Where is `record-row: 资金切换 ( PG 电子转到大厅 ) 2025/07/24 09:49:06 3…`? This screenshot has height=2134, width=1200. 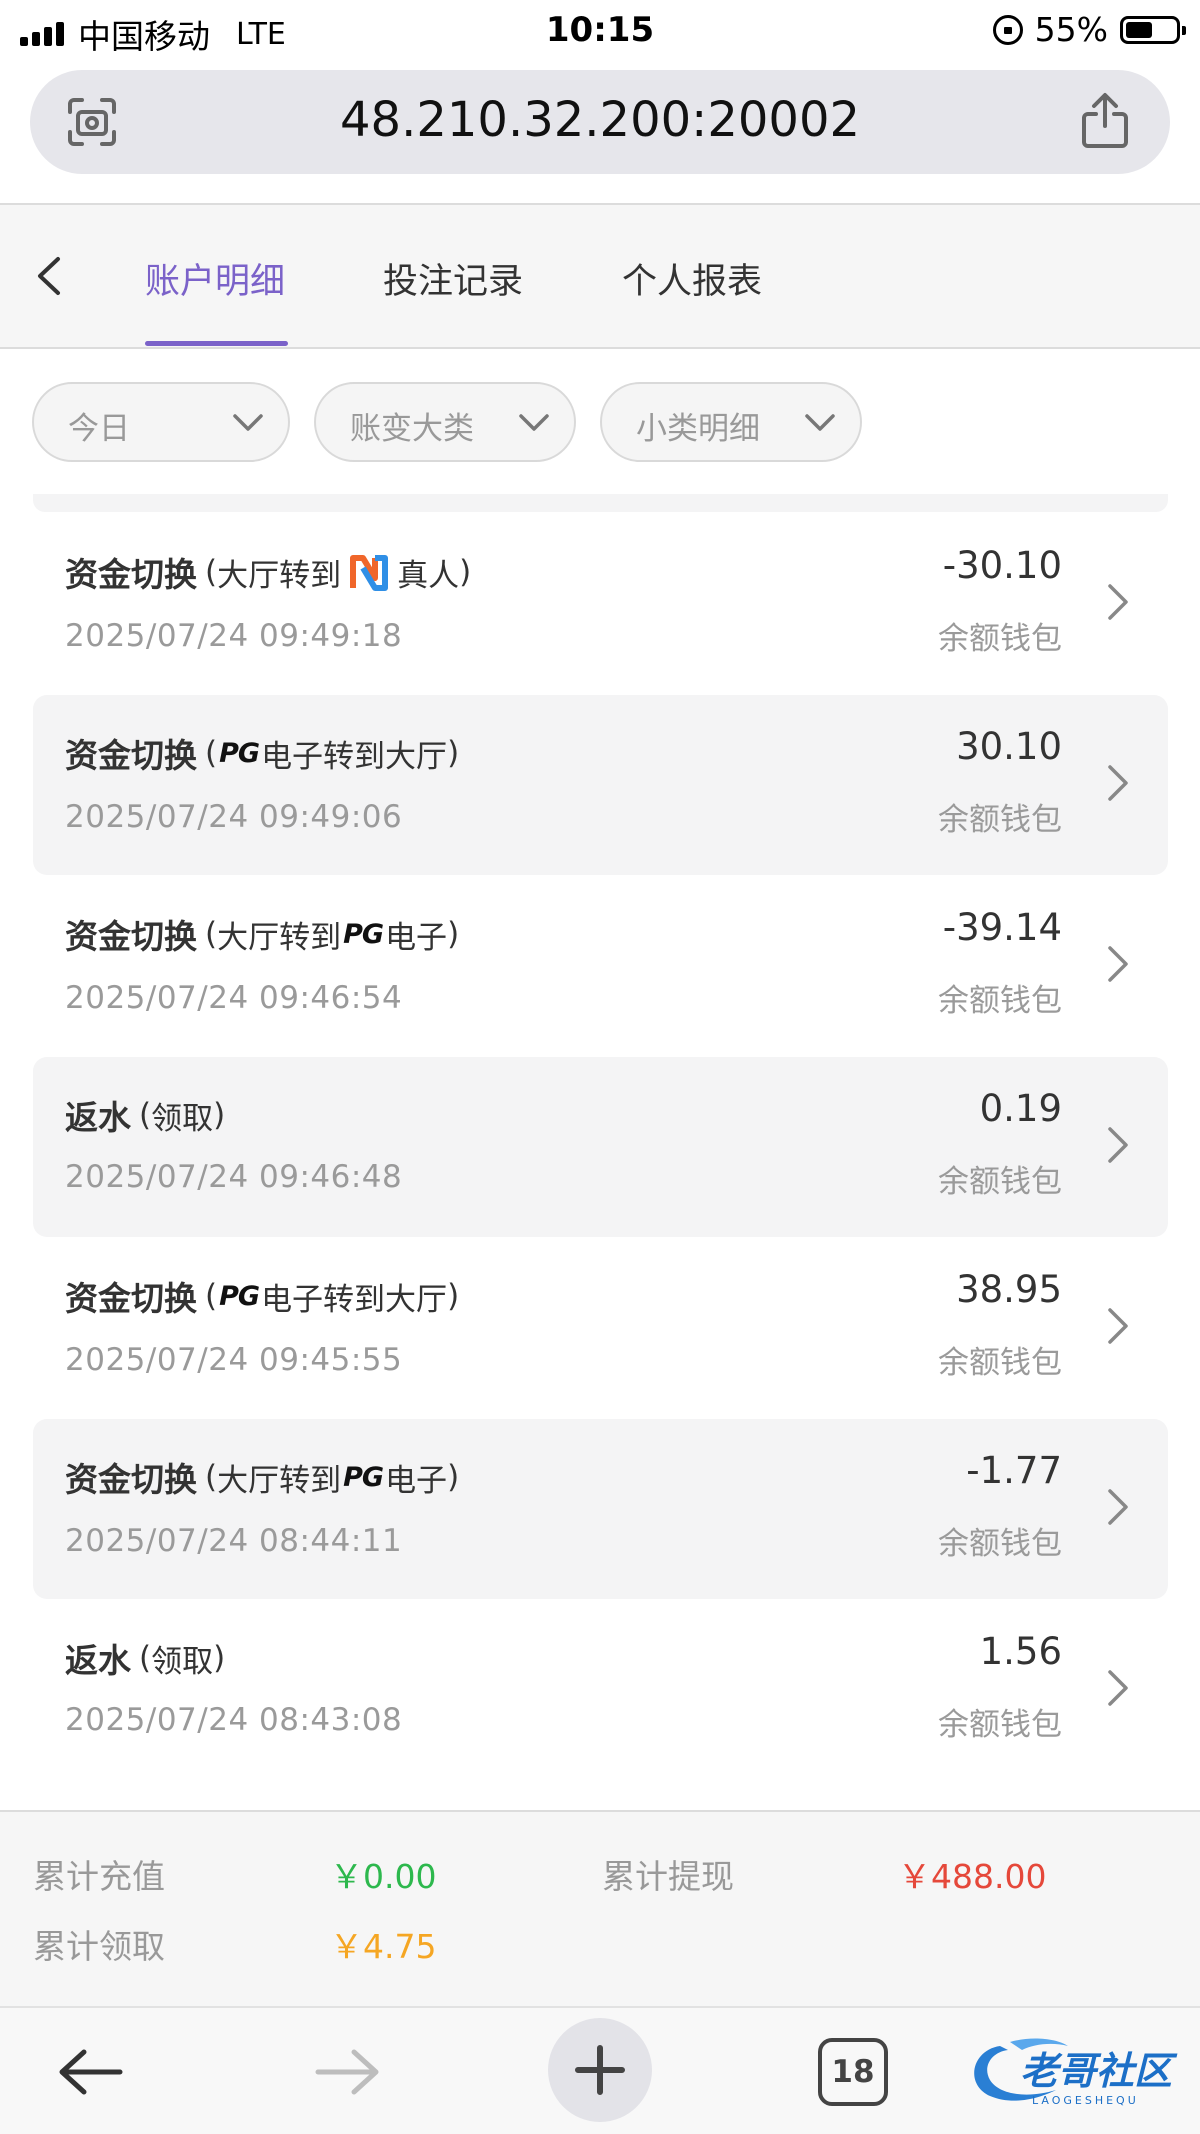 record-row: 资金切换 ( PG 电子转到大厅 ) 2025/07/24 09:49:06 3… is located at coordinates (600, 785).